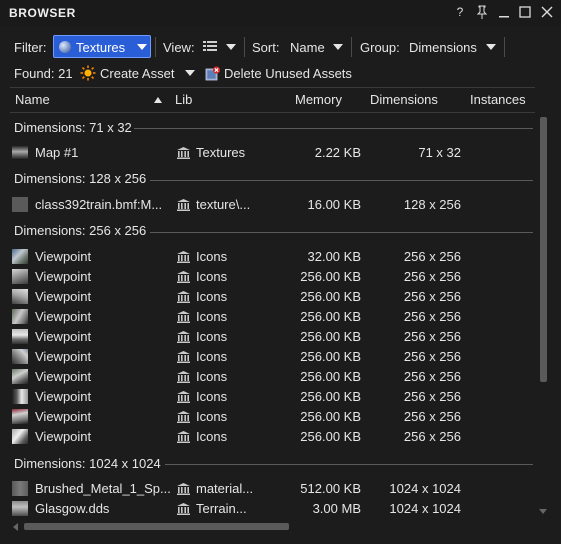 The width and height of the screenshot is (561, 544). What do you see at coordinates (179, 47) in the screenshot?
I see `view-label: View:` at bounding box center [179, 47].